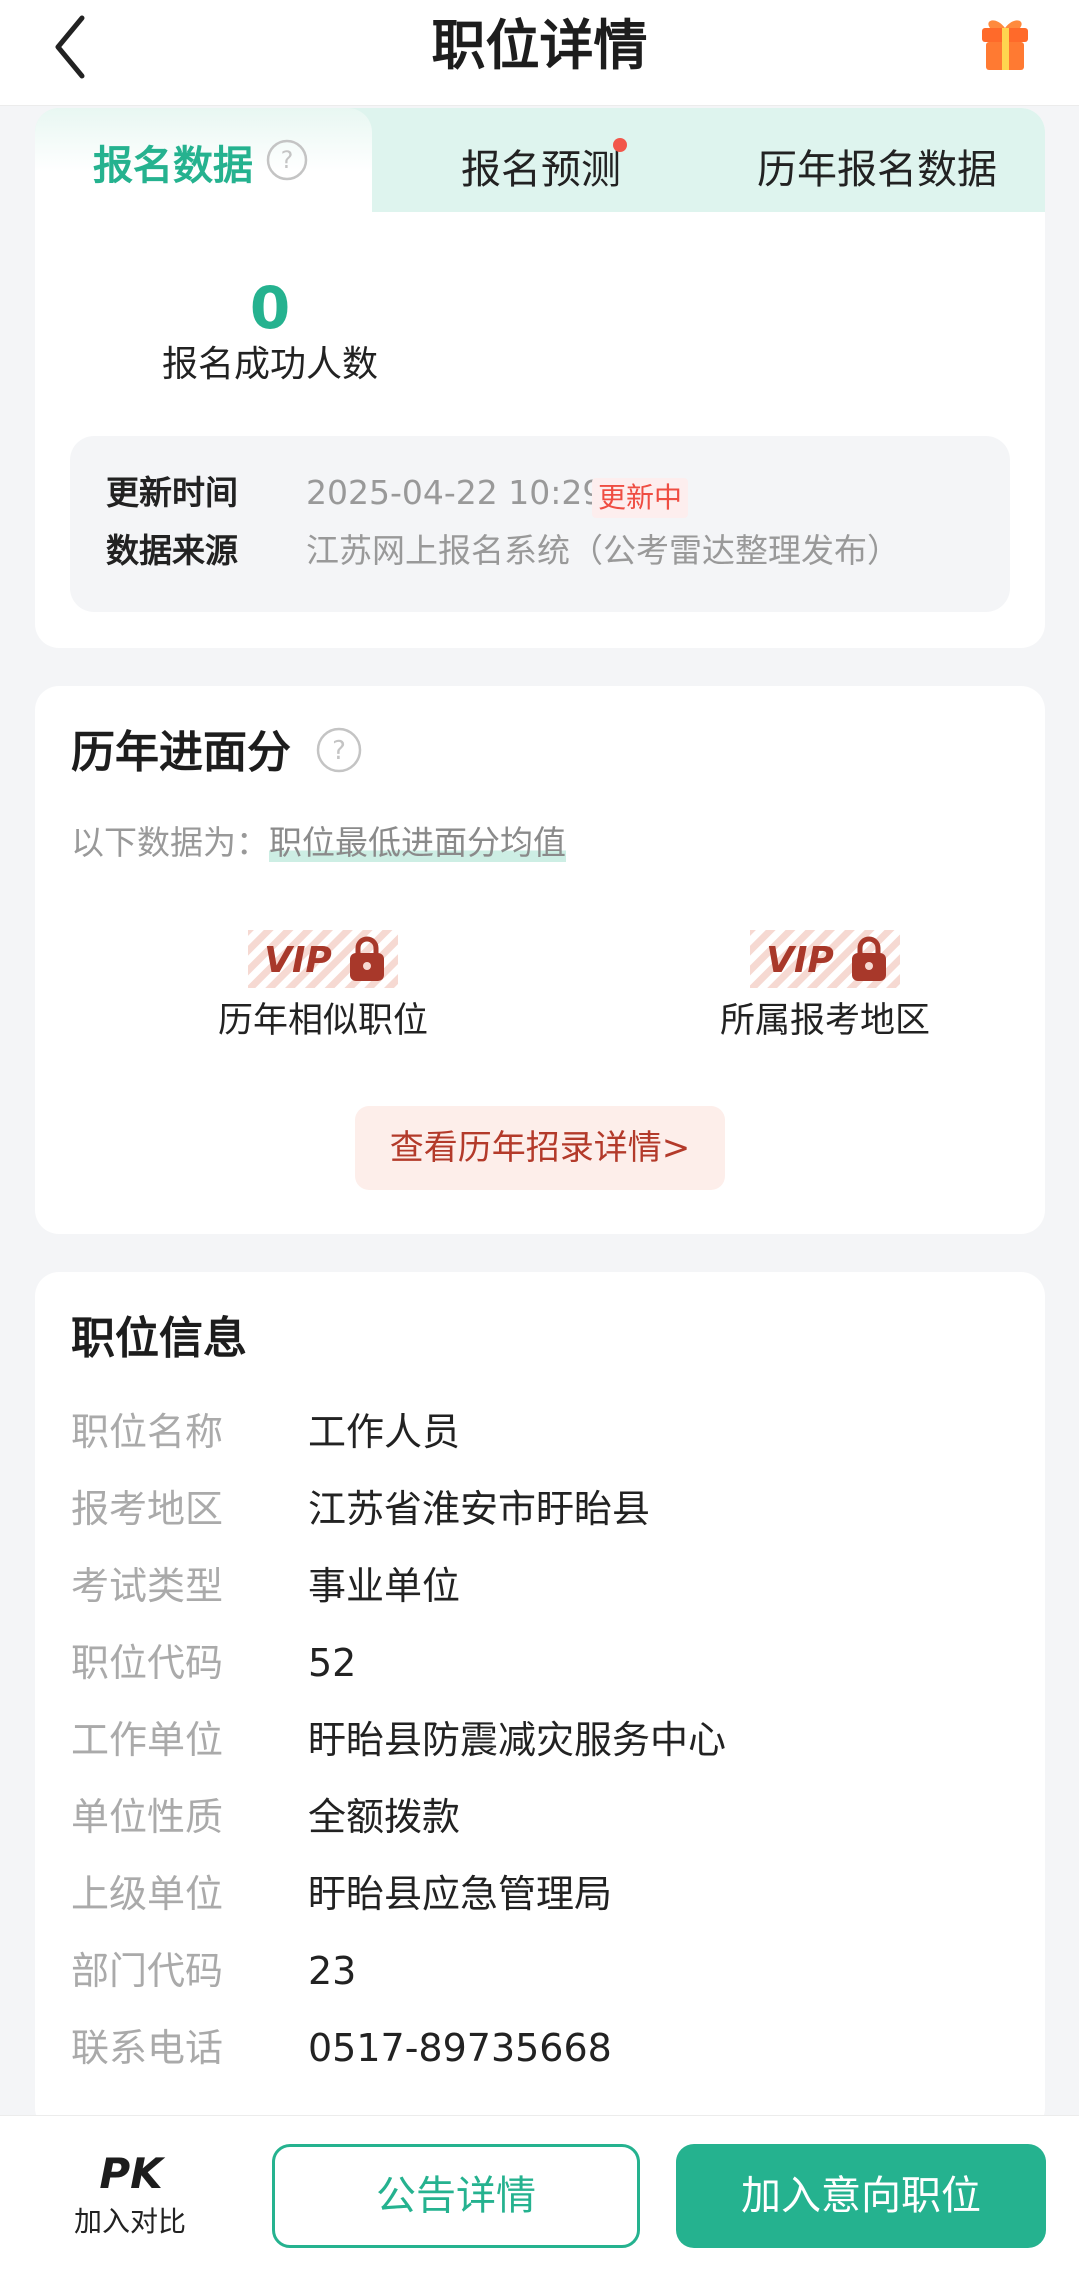  I want to click on page-title: 职位详情, so click(539, 45).